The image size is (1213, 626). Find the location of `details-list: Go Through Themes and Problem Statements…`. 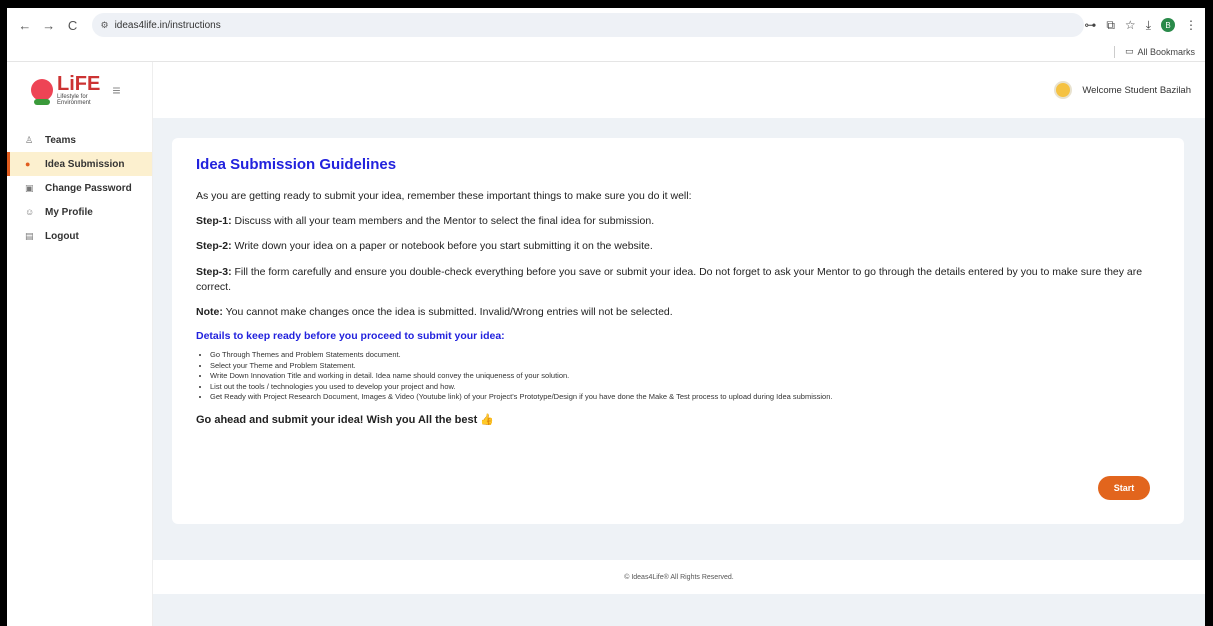

details-list: Go Through Themes and Problem Statements… is located at coordinates (678, 376).